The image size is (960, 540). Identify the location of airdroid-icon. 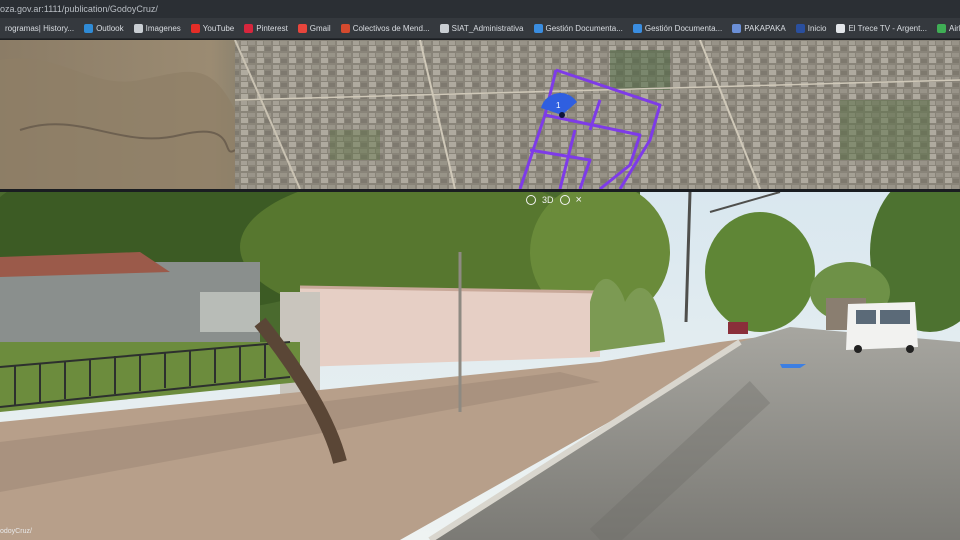
(941, 28).